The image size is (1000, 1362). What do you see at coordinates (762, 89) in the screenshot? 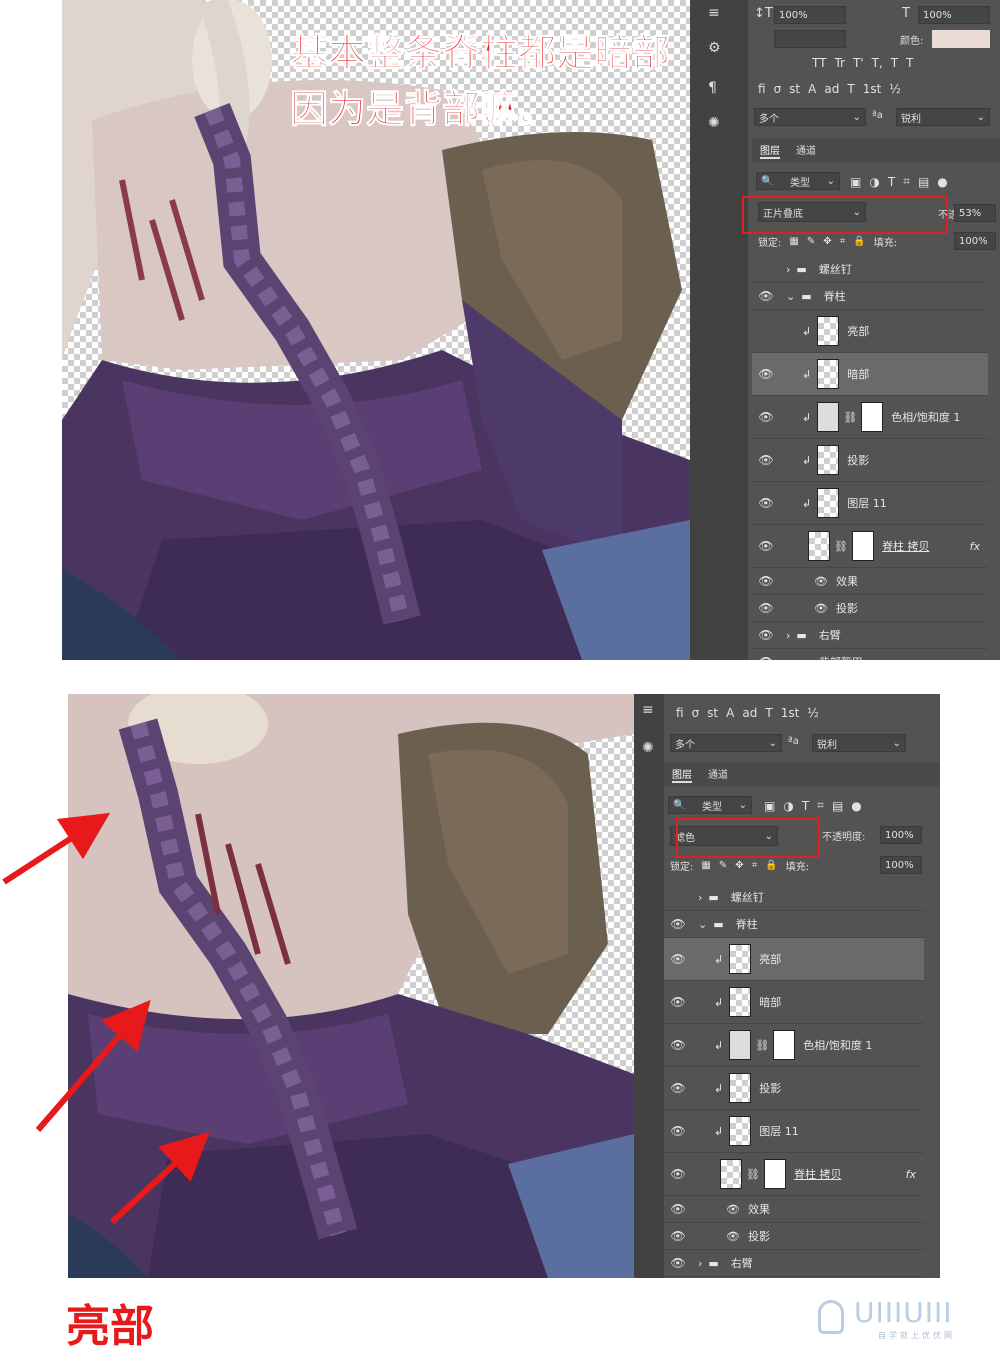
I see `ligature-icon: fi` at bounding box center [762, 89].